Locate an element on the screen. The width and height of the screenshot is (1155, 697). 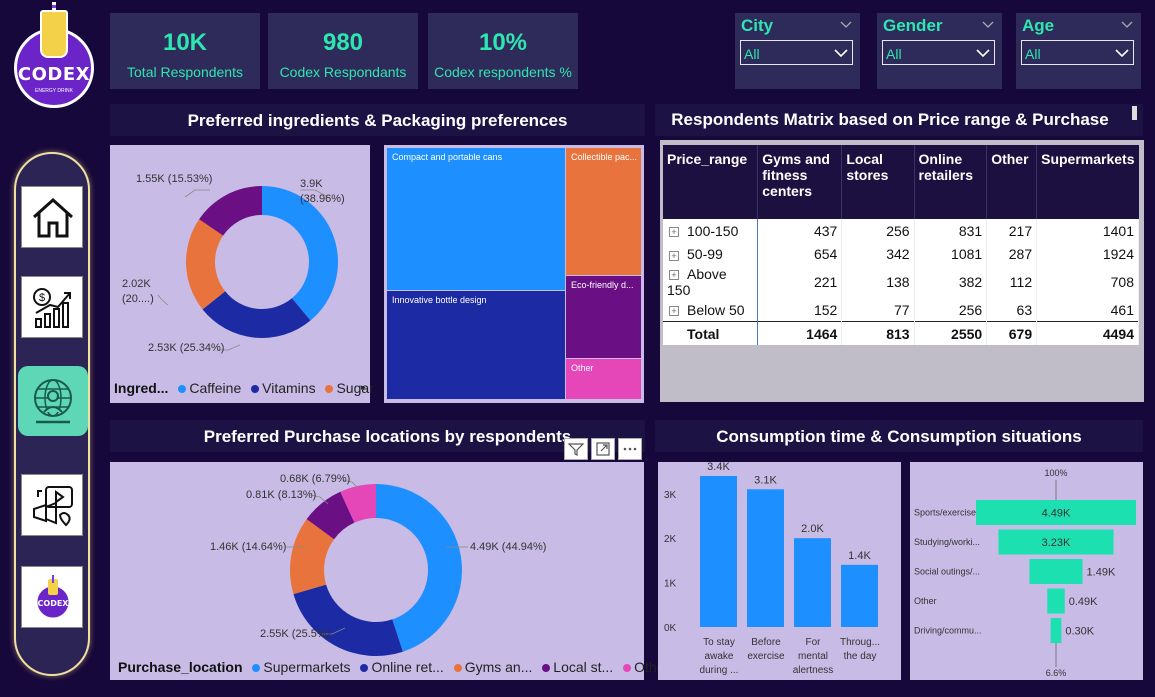
row-label: + Below 50 is located at coordinates (711, 310).